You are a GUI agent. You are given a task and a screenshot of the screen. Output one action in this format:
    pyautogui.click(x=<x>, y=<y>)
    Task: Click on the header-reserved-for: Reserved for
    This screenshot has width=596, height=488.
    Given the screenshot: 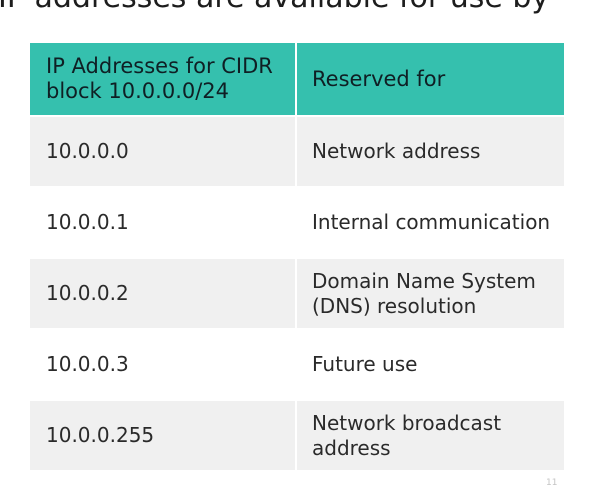 What is the action you would take?
    pyautogui.click(x=430, y=79)
    